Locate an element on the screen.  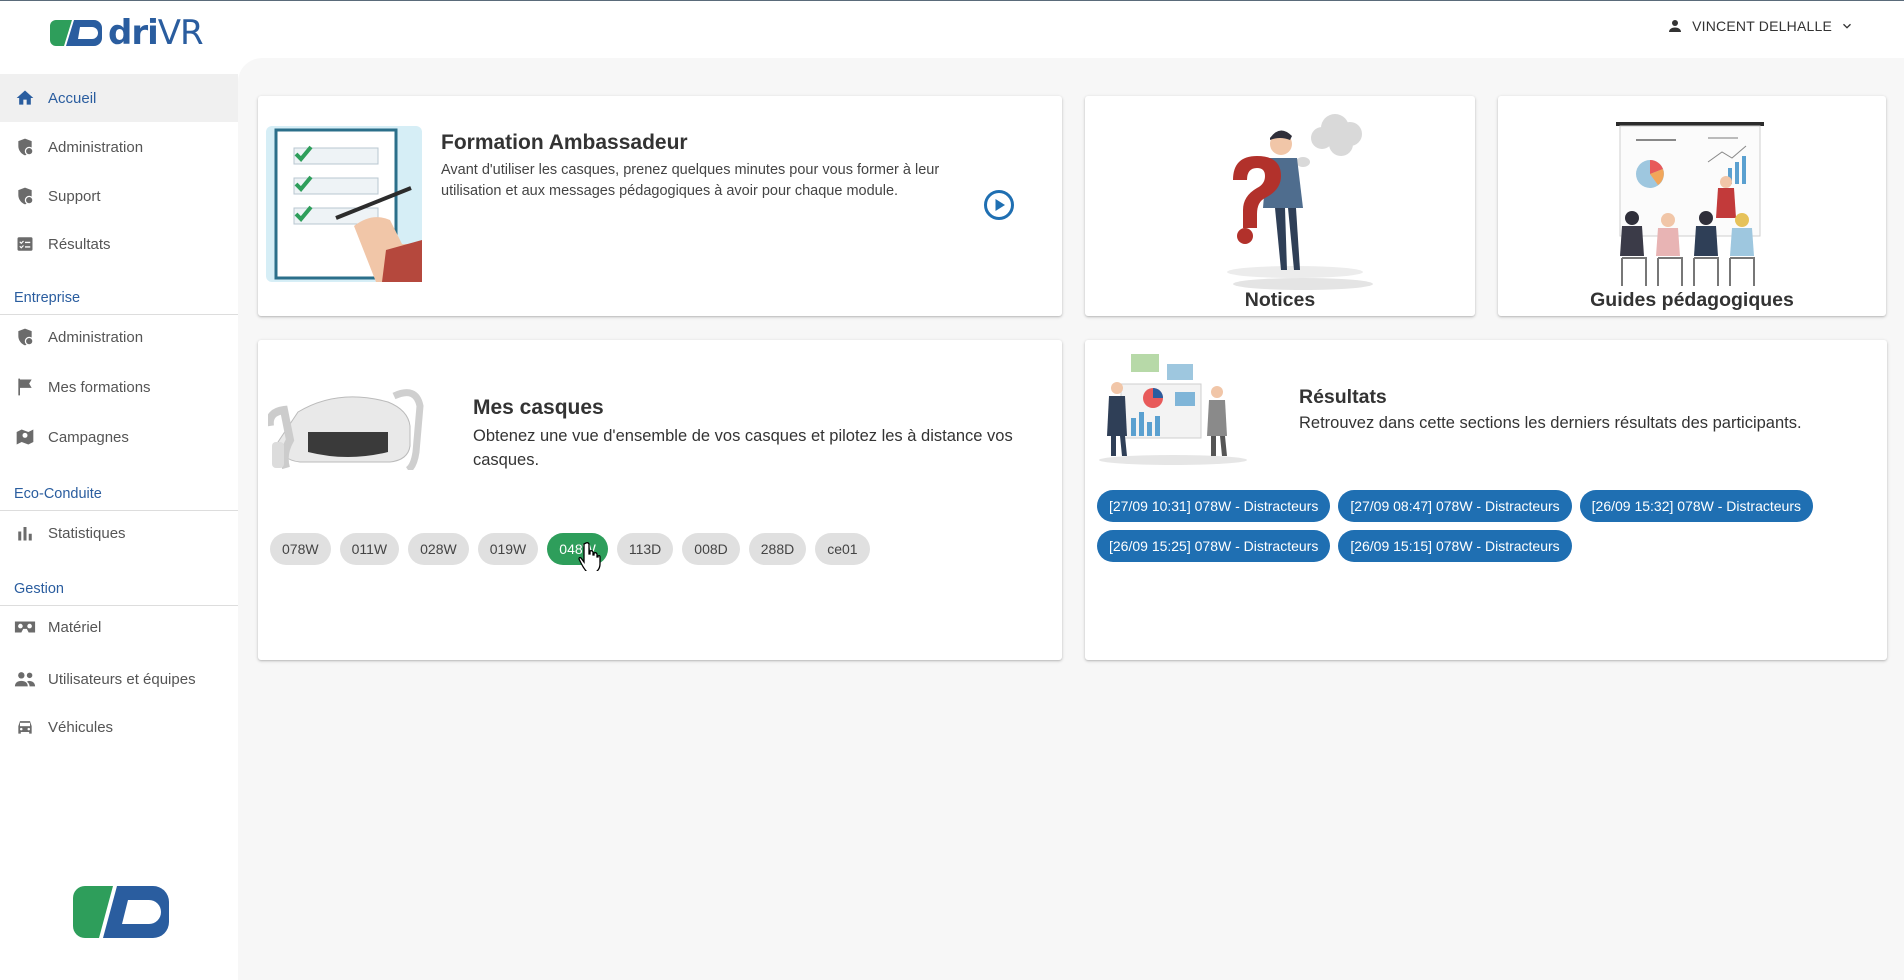
car-icon is located at coordinates (25, 727).